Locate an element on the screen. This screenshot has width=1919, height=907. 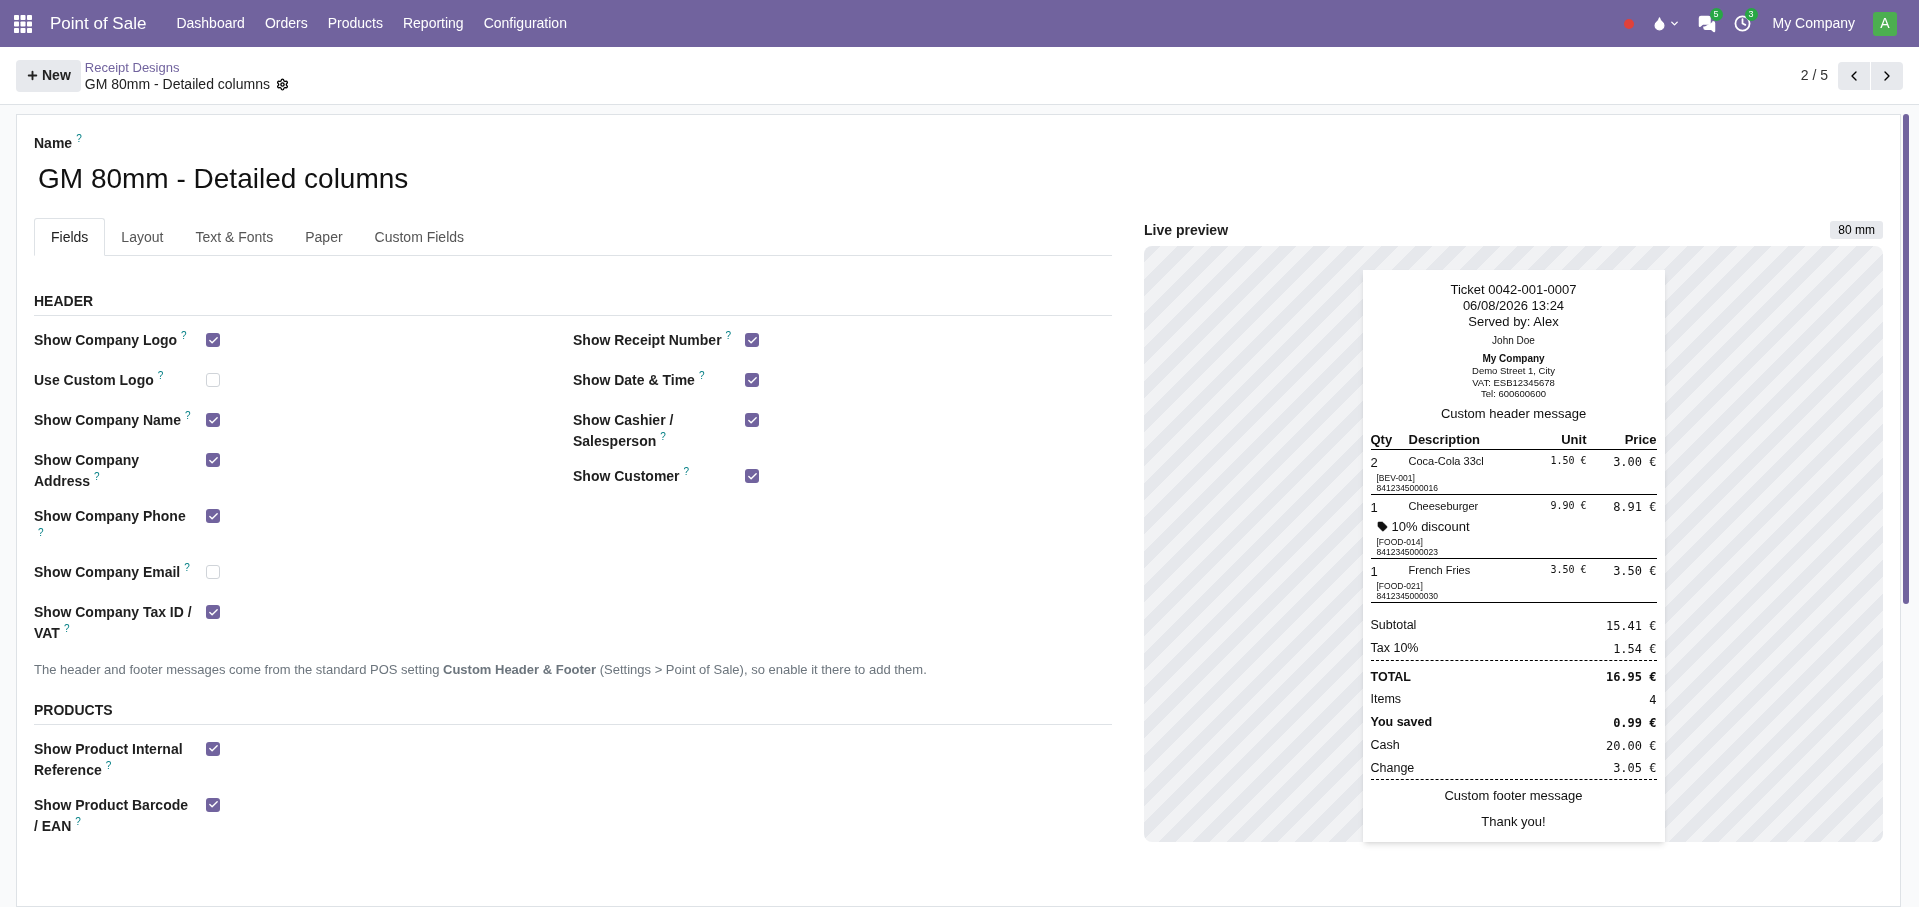
breadcrumb-link: Receipt Designs is located at coordinates (186, 67).